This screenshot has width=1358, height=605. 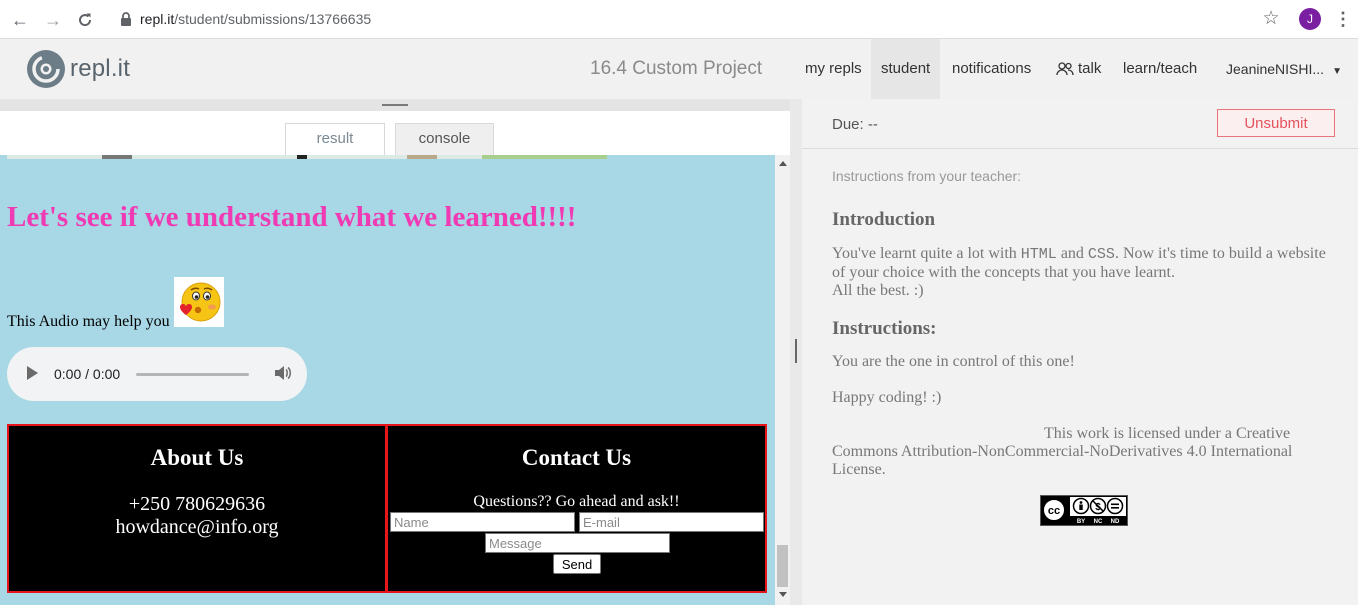 I want to click on nav-notifications: notifications, so click(x=991, y=69).